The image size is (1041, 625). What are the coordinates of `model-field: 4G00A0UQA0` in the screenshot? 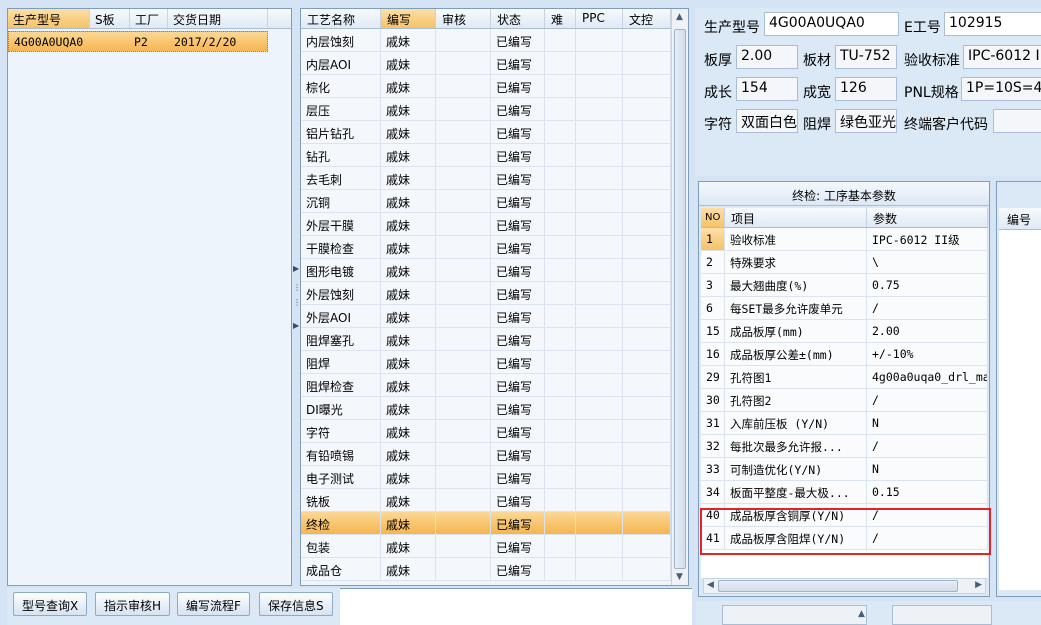 It's located at (831, 24).